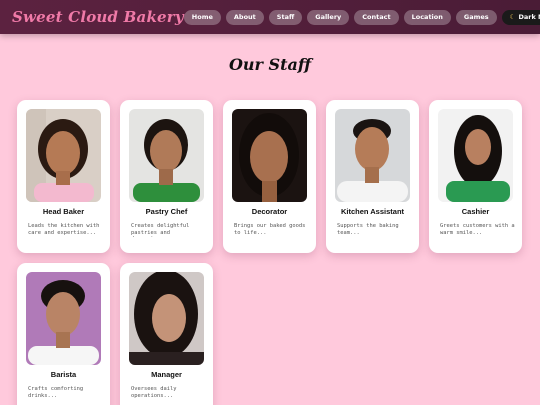 Image resolution: width=540 pixels, height=405 pixels. Describe the element at coordinates (202, 17) in the screenshot. I see `nav-home-button: Home` at that location.